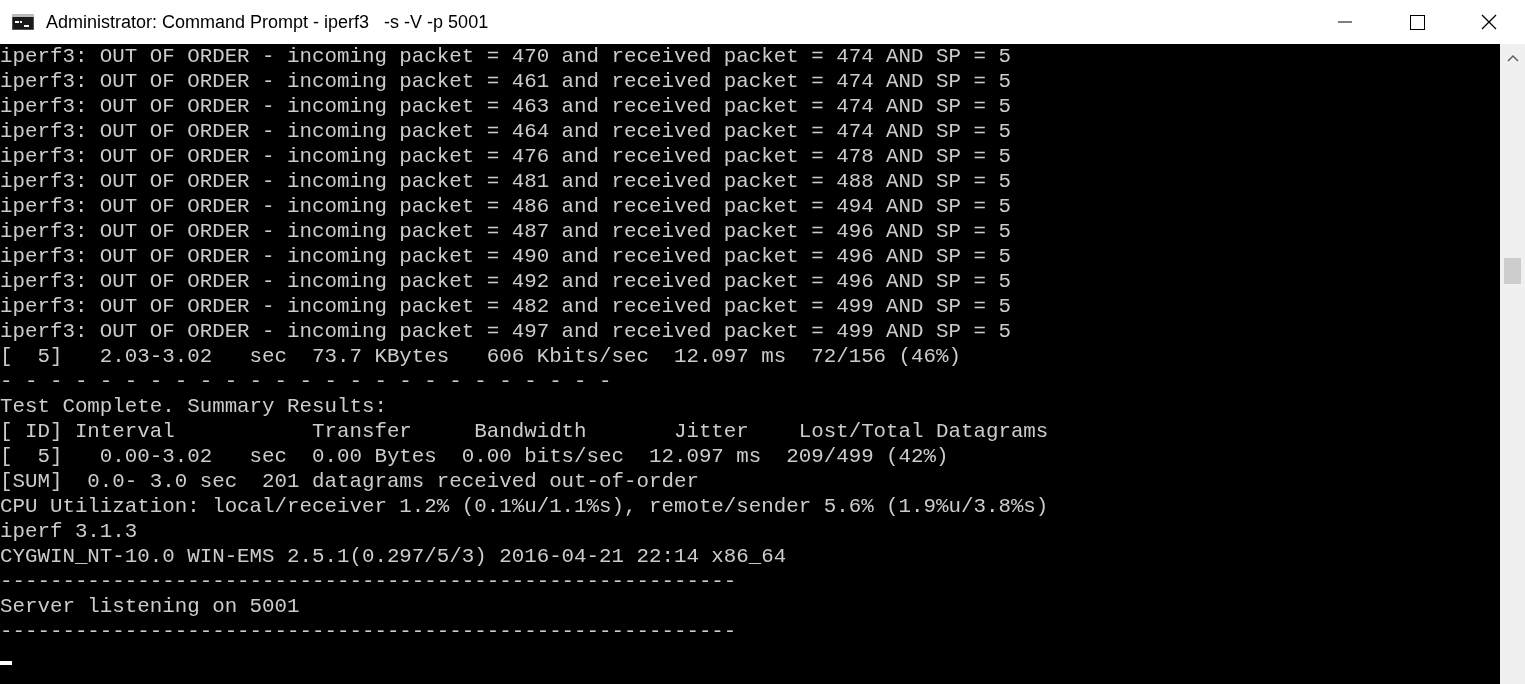 Image resolution: width=1525 pixels, height=684 pixels. I want to click on console-line: [ 5] 2.03-3.02 sec 73.7 KBytes 606 Kbits/sec 12.097 ms 72/156 (46%), so click(480, 356).